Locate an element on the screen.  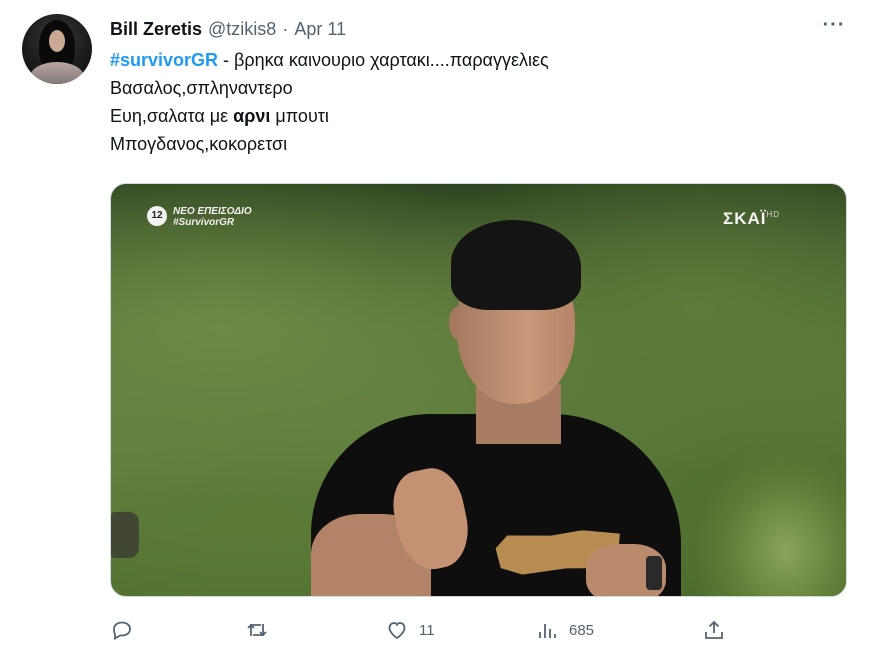
reply-icon is located at coordinates (122, 631).